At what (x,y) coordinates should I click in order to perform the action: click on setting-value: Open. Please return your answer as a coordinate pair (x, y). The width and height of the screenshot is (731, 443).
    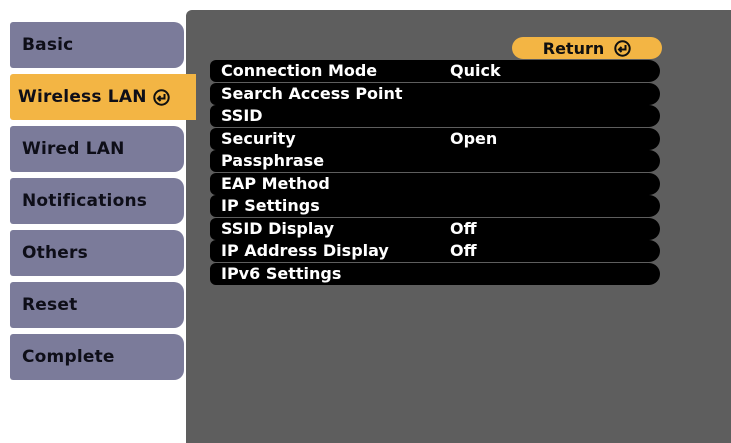
    Looking at the image, I should click on (474, 138).